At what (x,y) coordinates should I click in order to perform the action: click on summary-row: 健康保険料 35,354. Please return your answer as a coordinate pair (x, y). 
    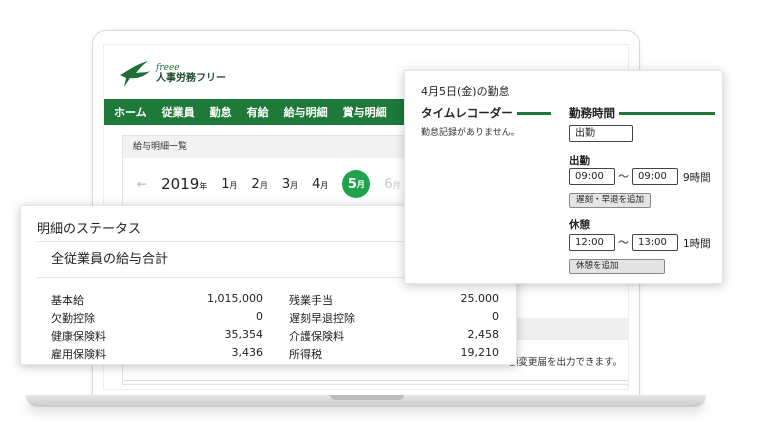
    Looking at the image, I should click on (157, 335).